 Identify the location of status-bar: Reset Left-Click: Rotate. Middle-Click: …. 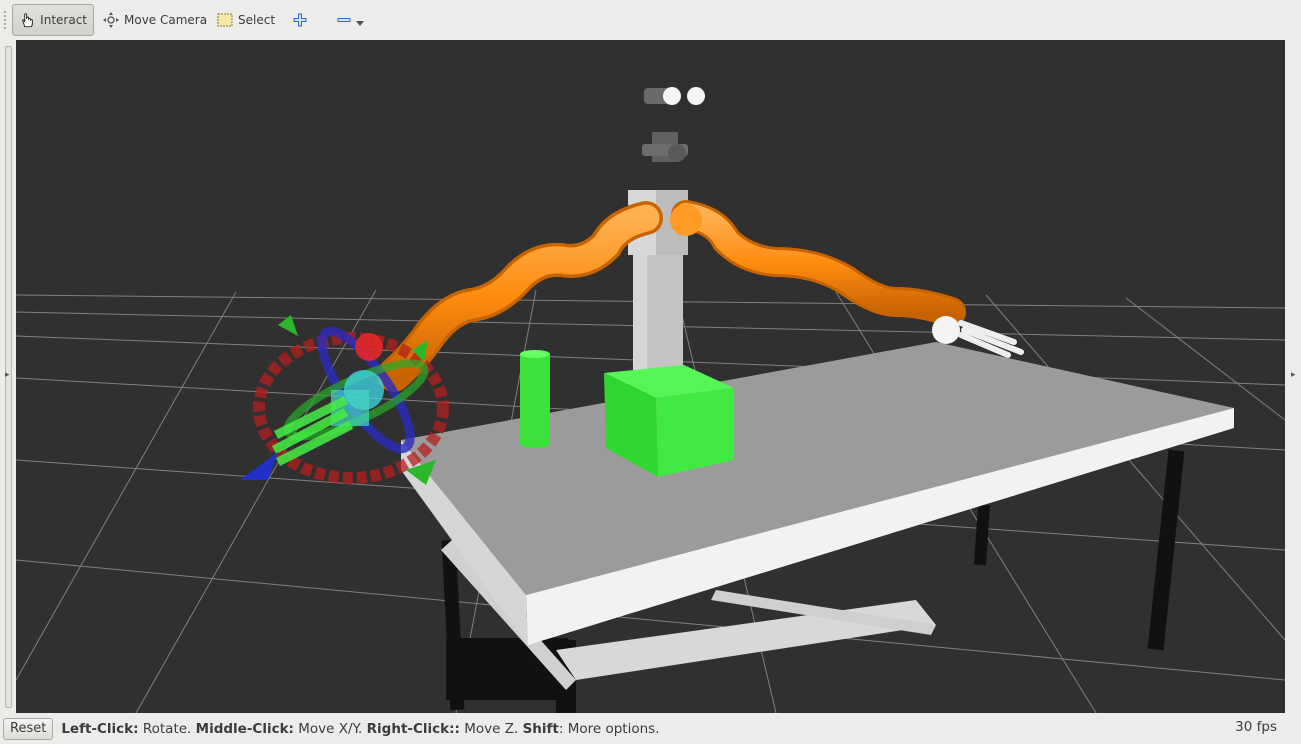
(650, 728).